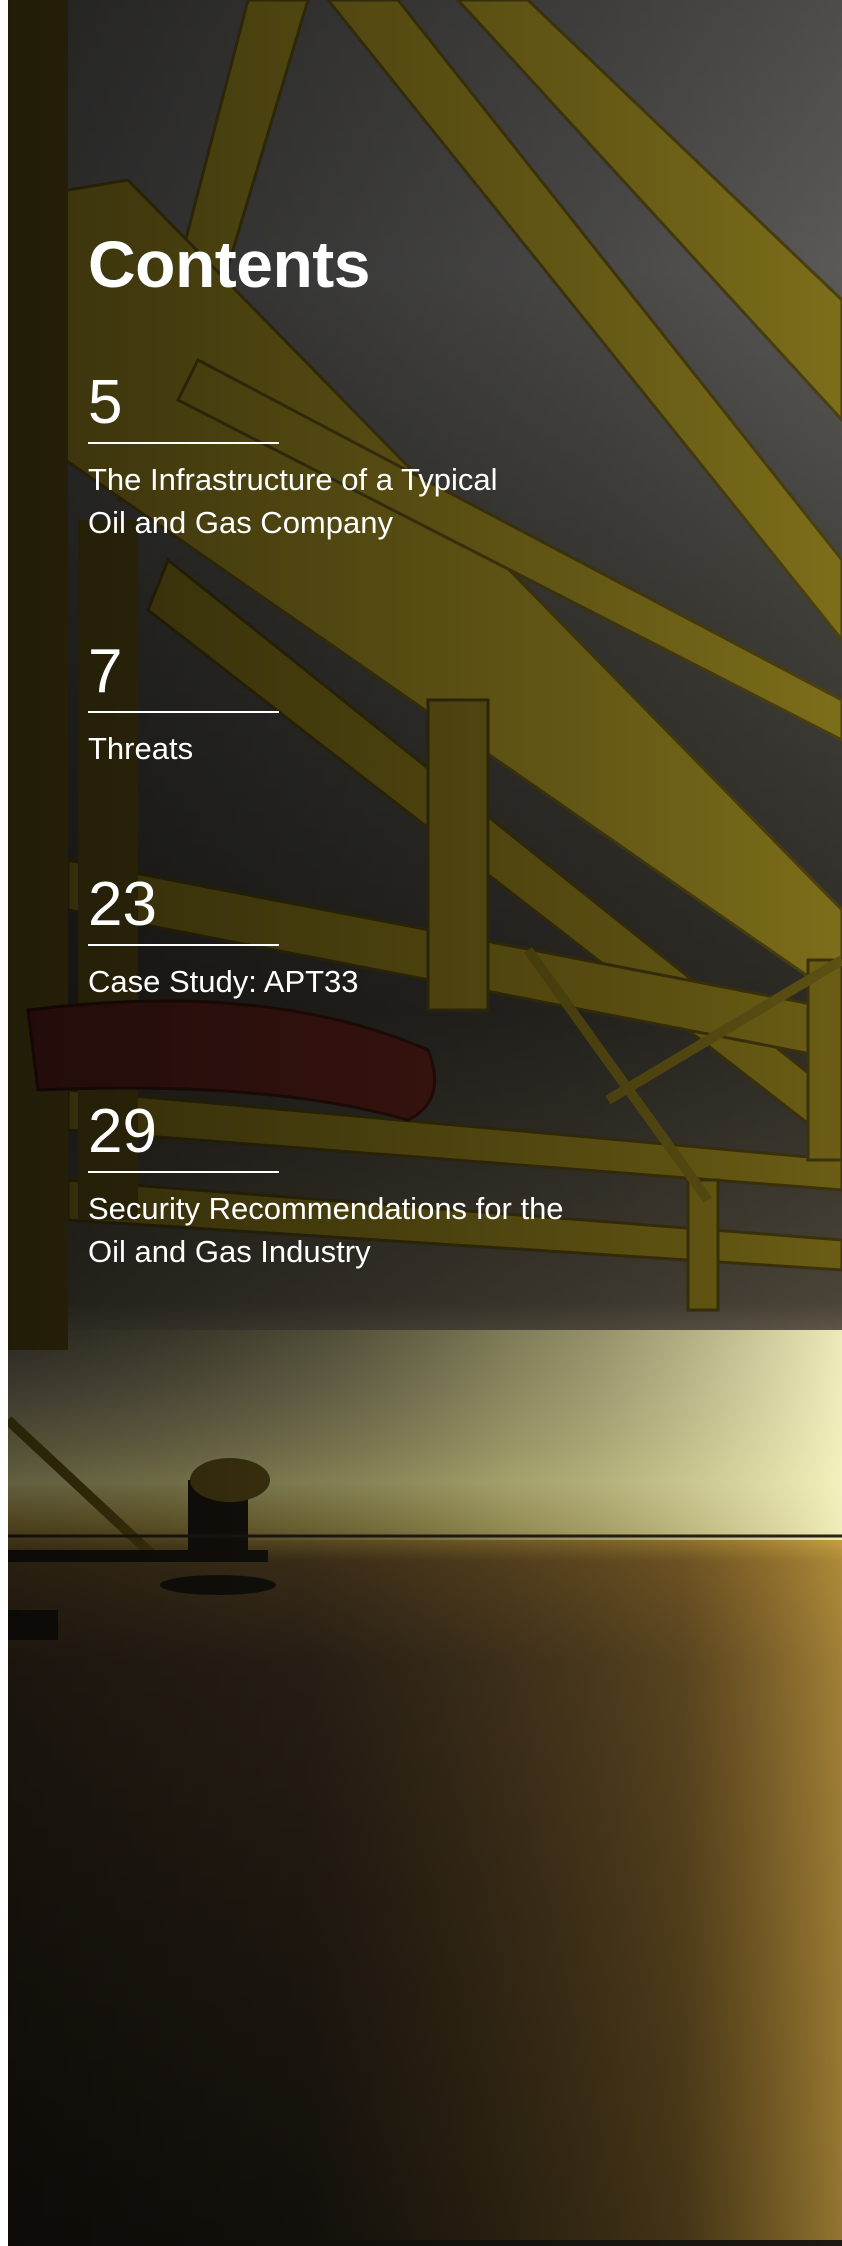 The height and width of the screenshot is (2246, 842). What do you see at coordinates (105, 402) in the screenshot?
I see `toc-page-number: 5` at bounding box center [105, 402].